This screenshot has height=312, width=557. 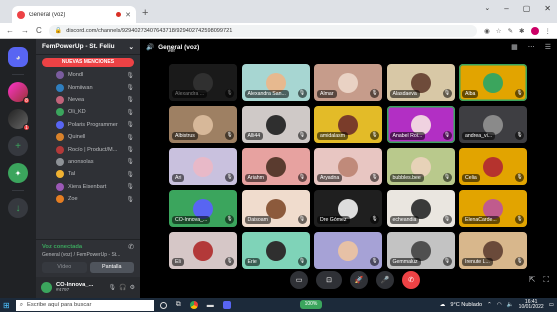 I want to click on wifi-icon: ◠, so click(x=499, y=305).